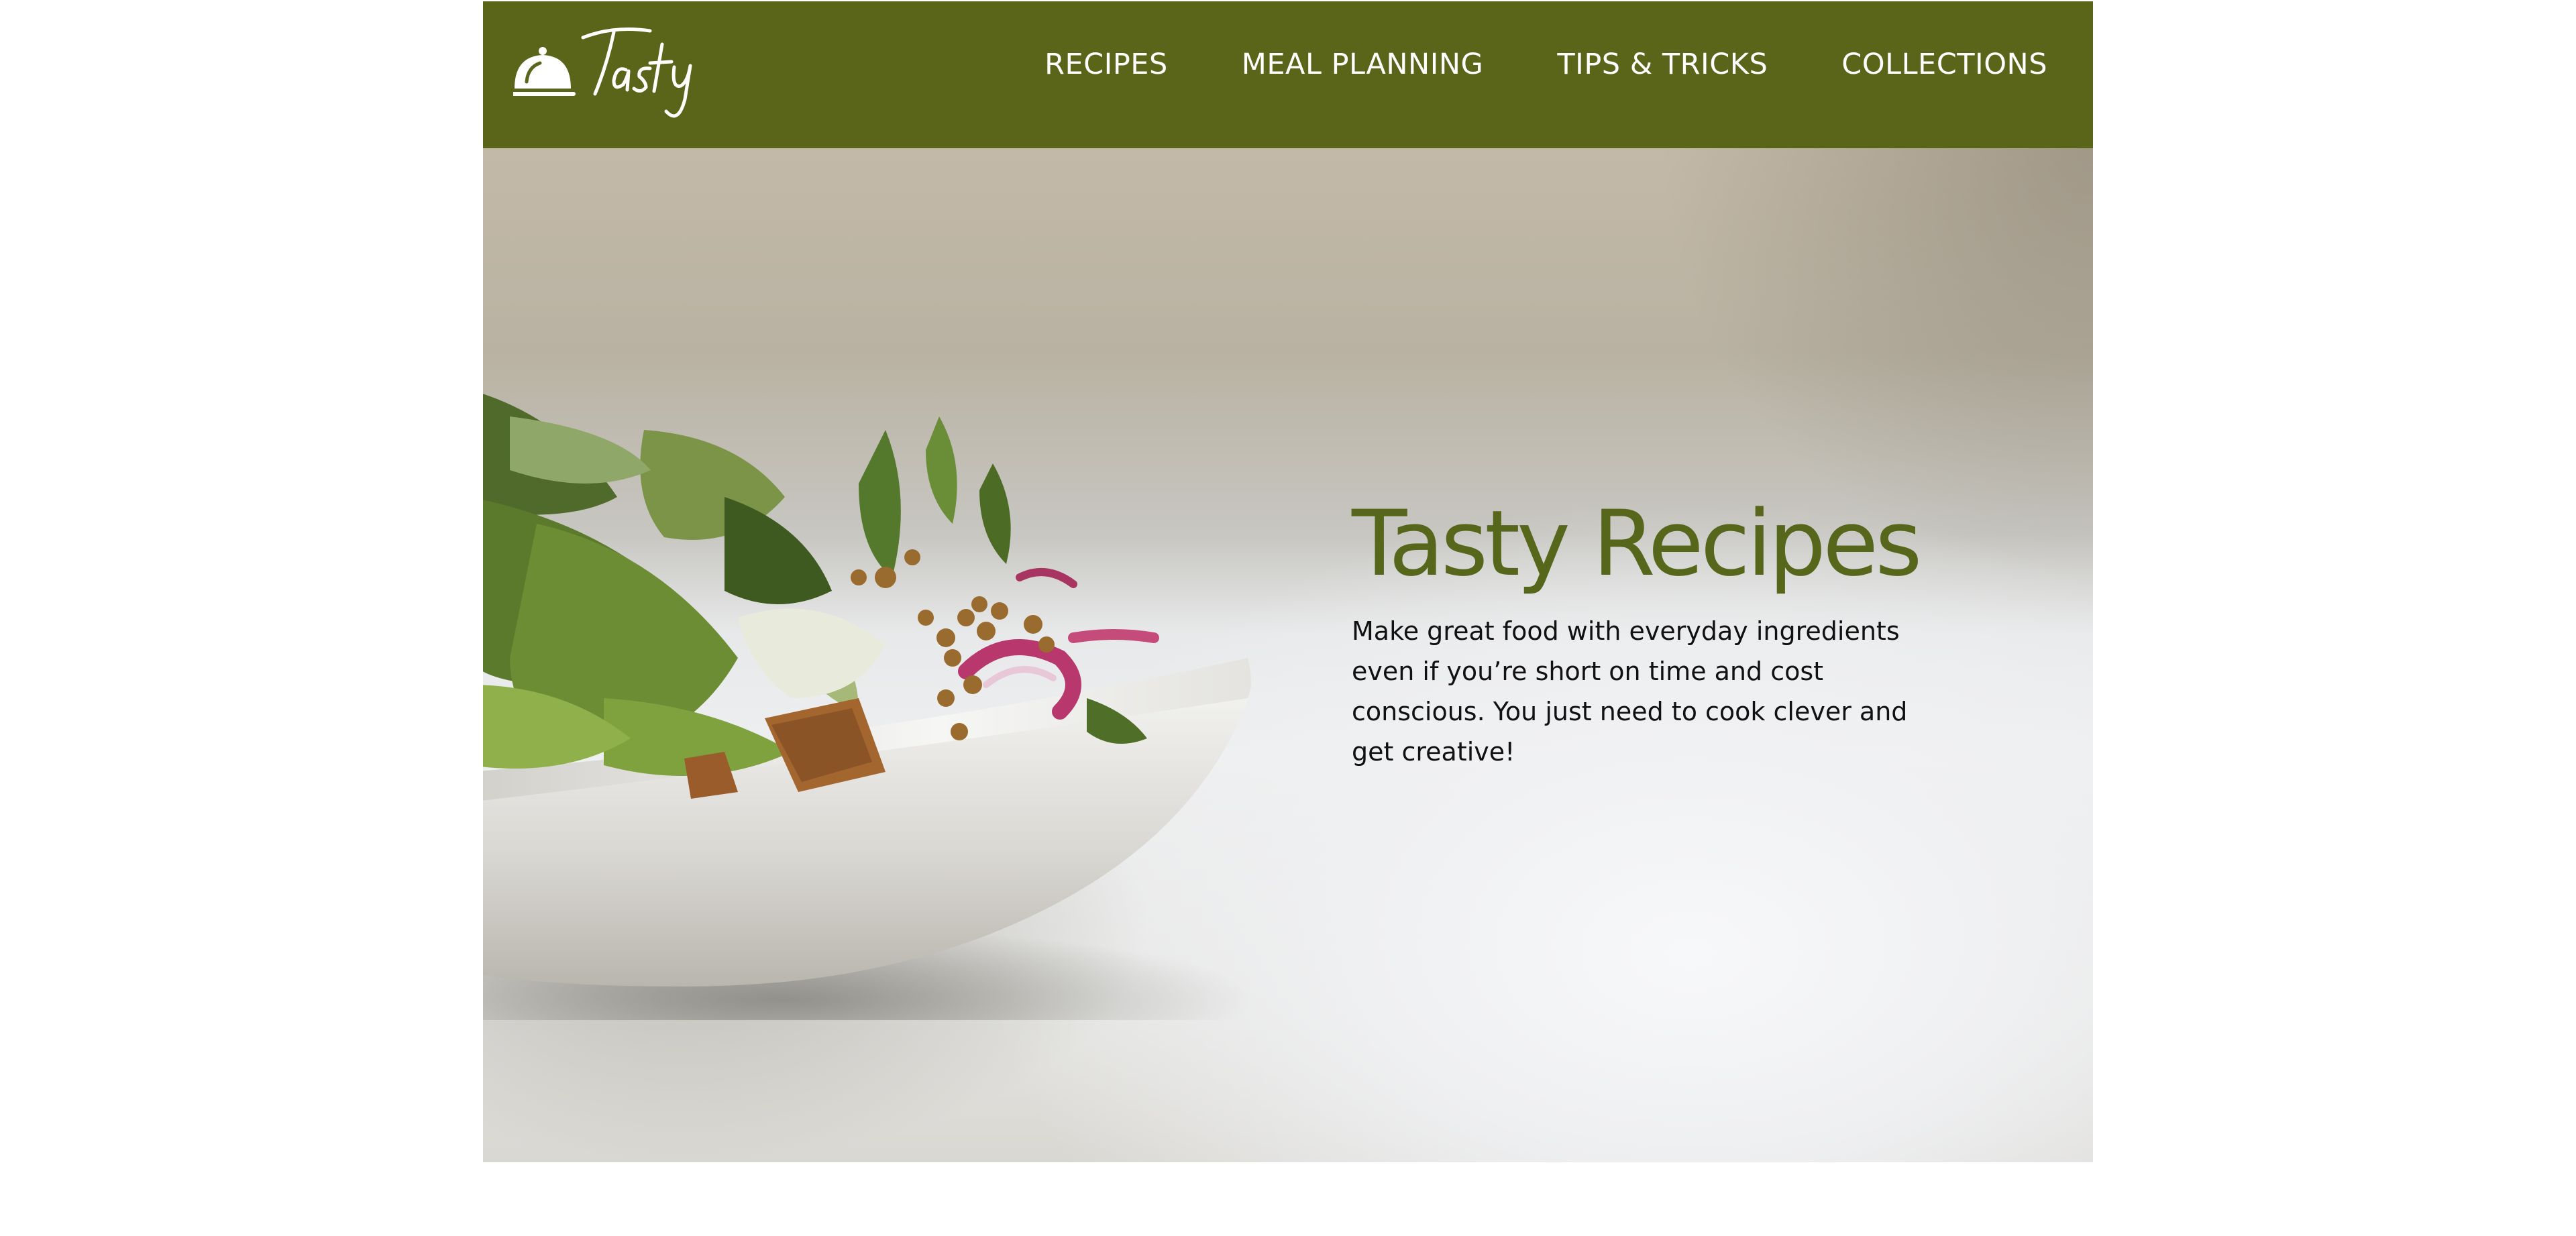 The height and width of the screenshot is (1236, 2576). Describe the element at coordinates (1106, 64) in the screenshot. I see `nav-link-recipes: RECIPES` at that location.